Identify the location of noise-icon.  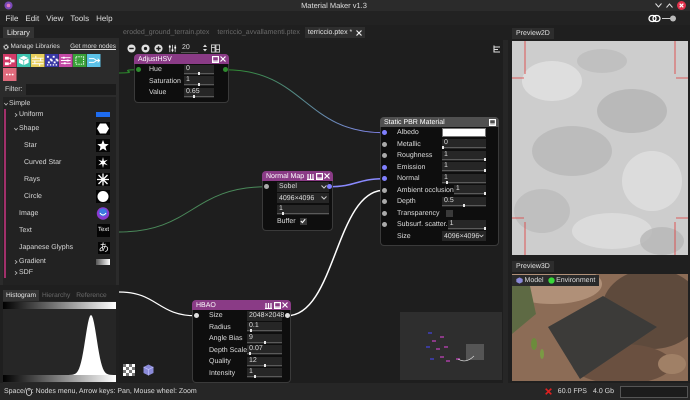
(51, 60).